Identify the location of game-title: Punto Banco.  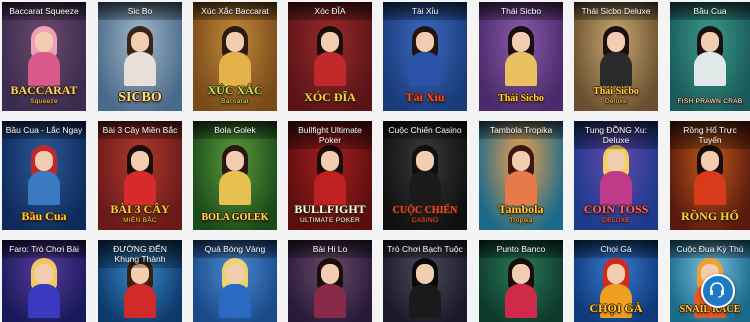
(521, 249).